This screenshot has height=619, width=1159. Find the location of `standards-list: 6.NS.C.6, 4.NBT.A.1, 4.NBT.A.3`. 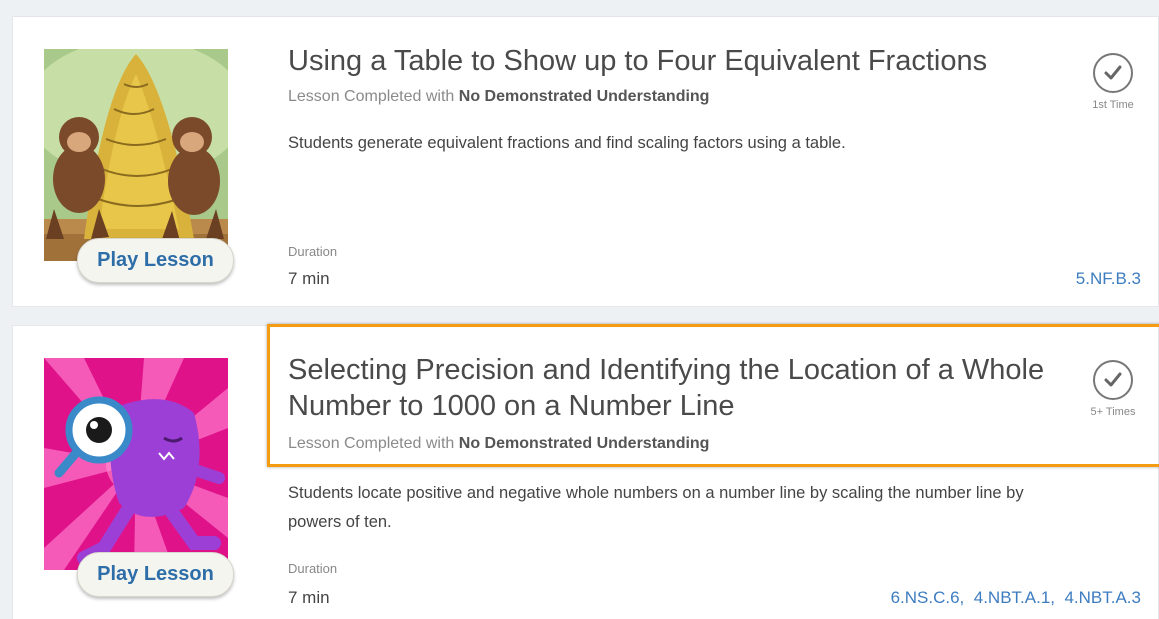

standards-list: 6.NS.C.6, 4.NBT.A.1, 4.NBT.A.3 is located at coordinates (1016, 598).